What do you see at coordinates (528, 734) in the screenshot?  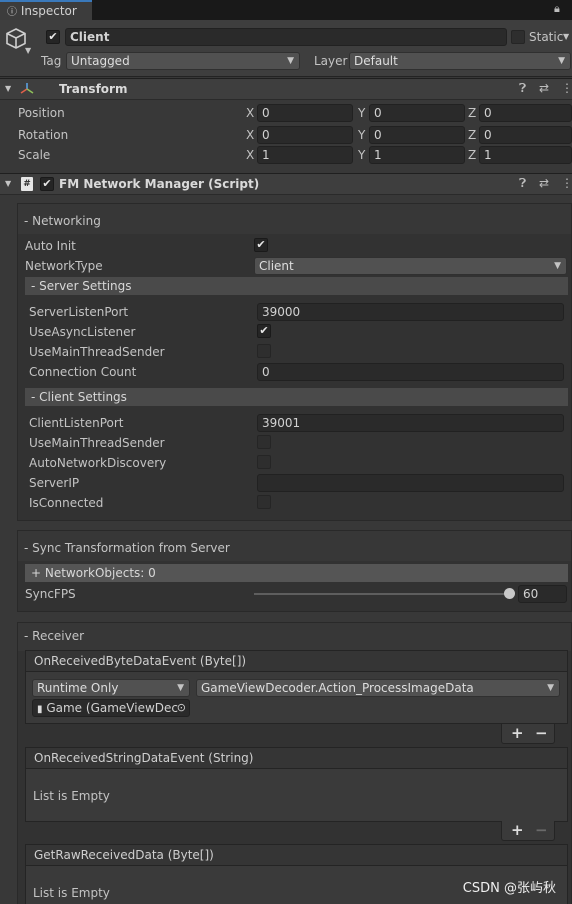 I see `byte-event-plusminus: + −` at bounding box center [528, 734].